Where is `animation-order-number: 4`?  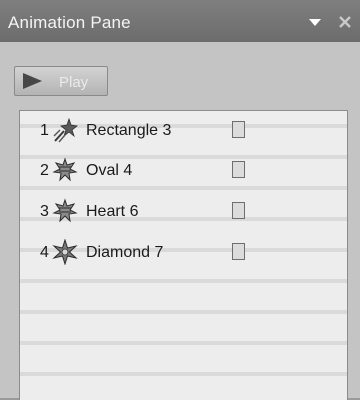 animation-order-number: 4 is located at coordinates (44, 252).